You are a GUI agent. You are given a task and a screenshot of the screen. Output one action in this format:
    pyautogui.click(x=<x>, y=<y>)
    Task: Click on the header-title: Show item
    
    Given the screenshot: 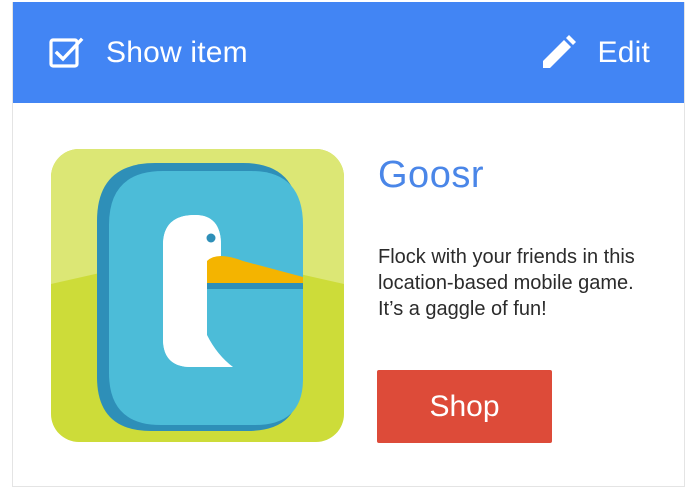 What is the action you would take?
    pyautogui.click(x=177, y=52)
    